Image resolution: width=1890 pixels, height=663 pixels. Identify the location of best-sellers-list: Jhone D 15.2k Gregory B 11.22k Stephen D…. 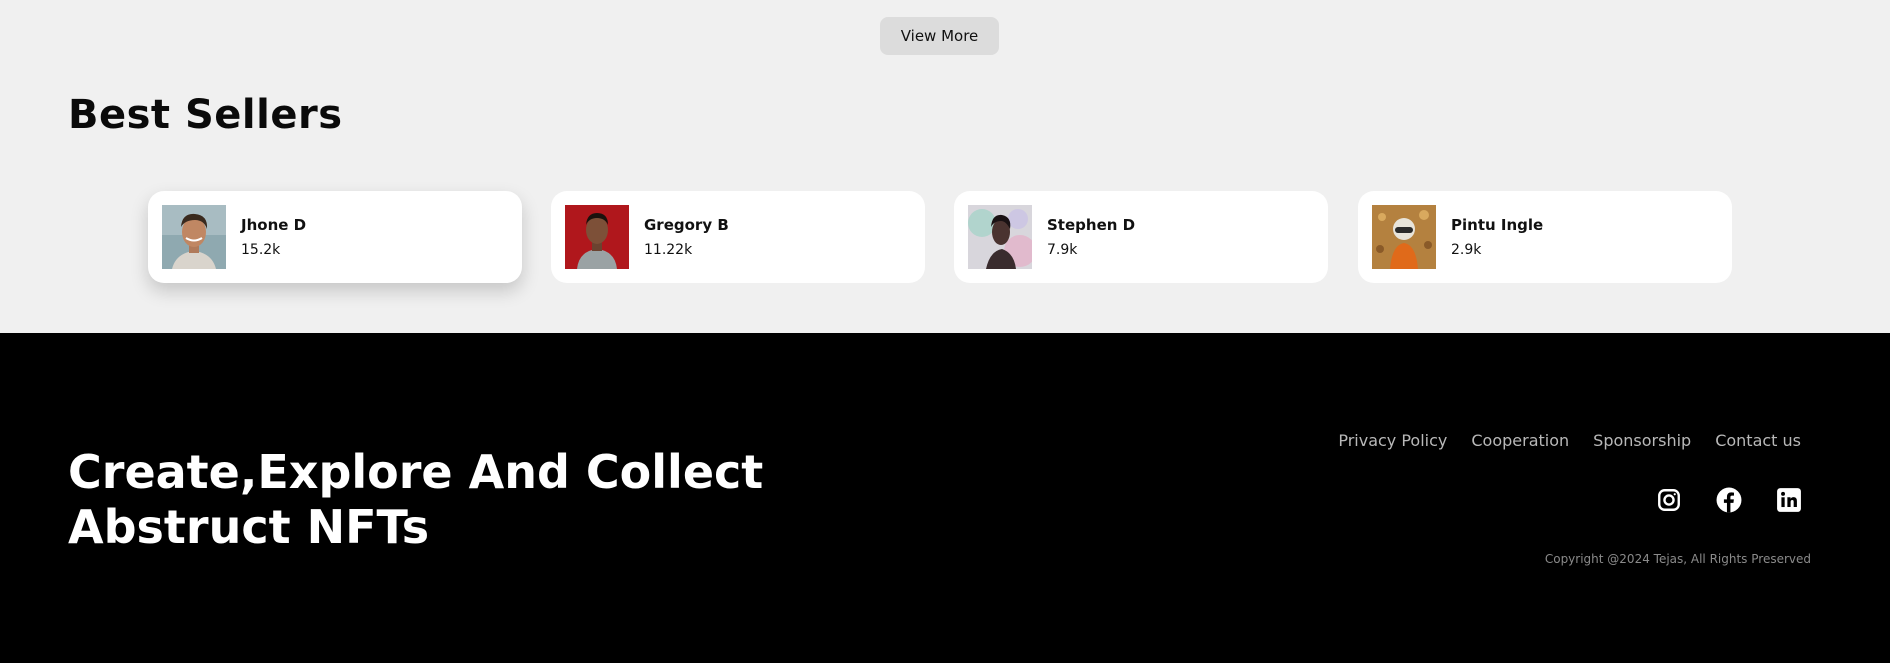
(940, 237).